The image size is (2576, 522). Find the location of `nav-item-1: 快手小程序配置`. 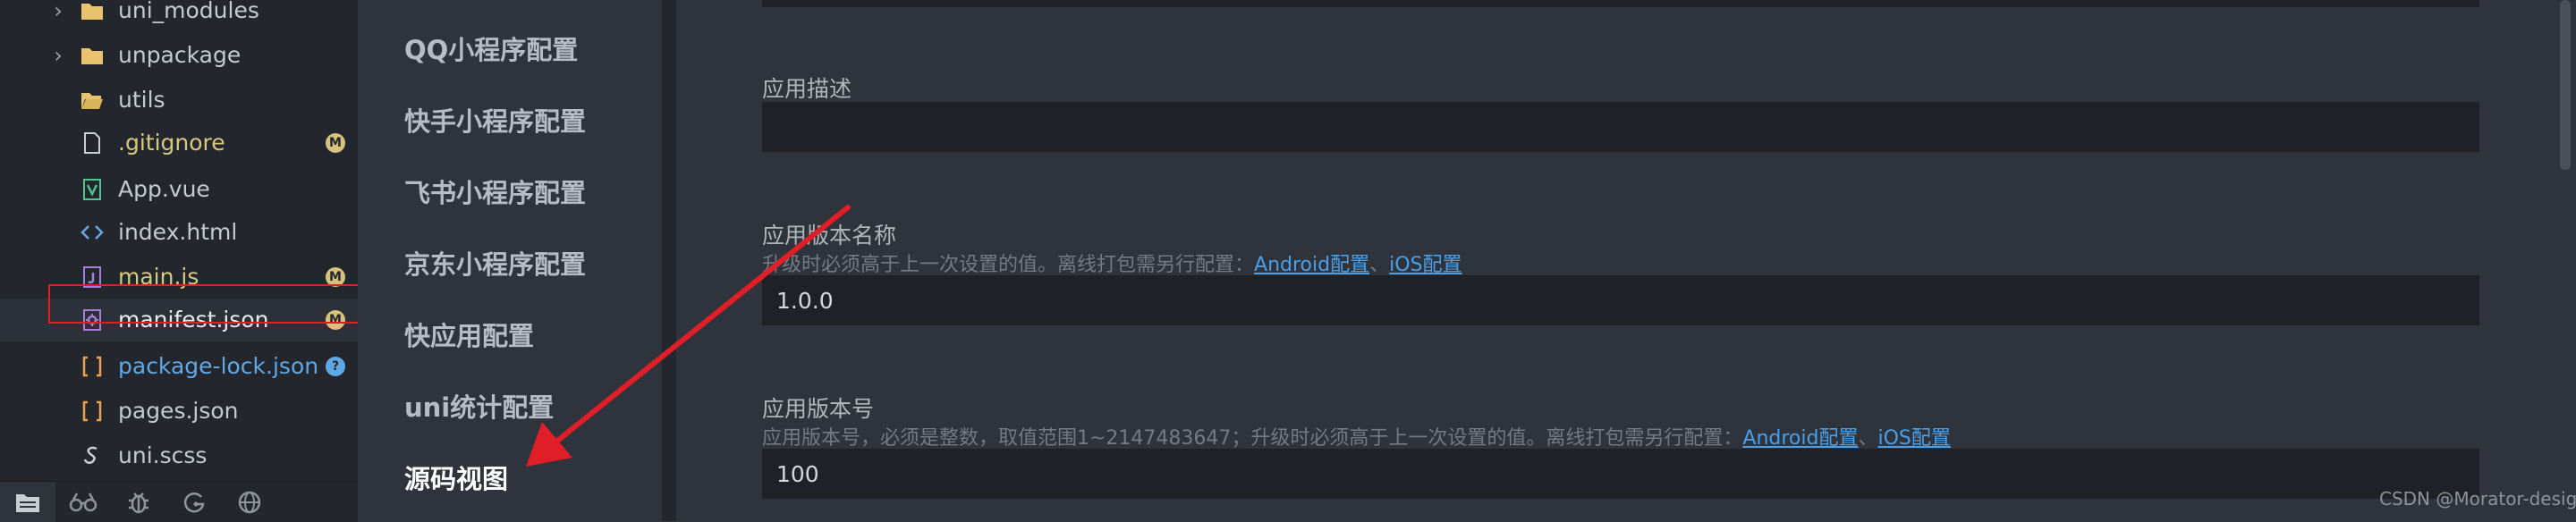

nav-item-1: 快手小程序配置 is located at coordinates (495, 121).